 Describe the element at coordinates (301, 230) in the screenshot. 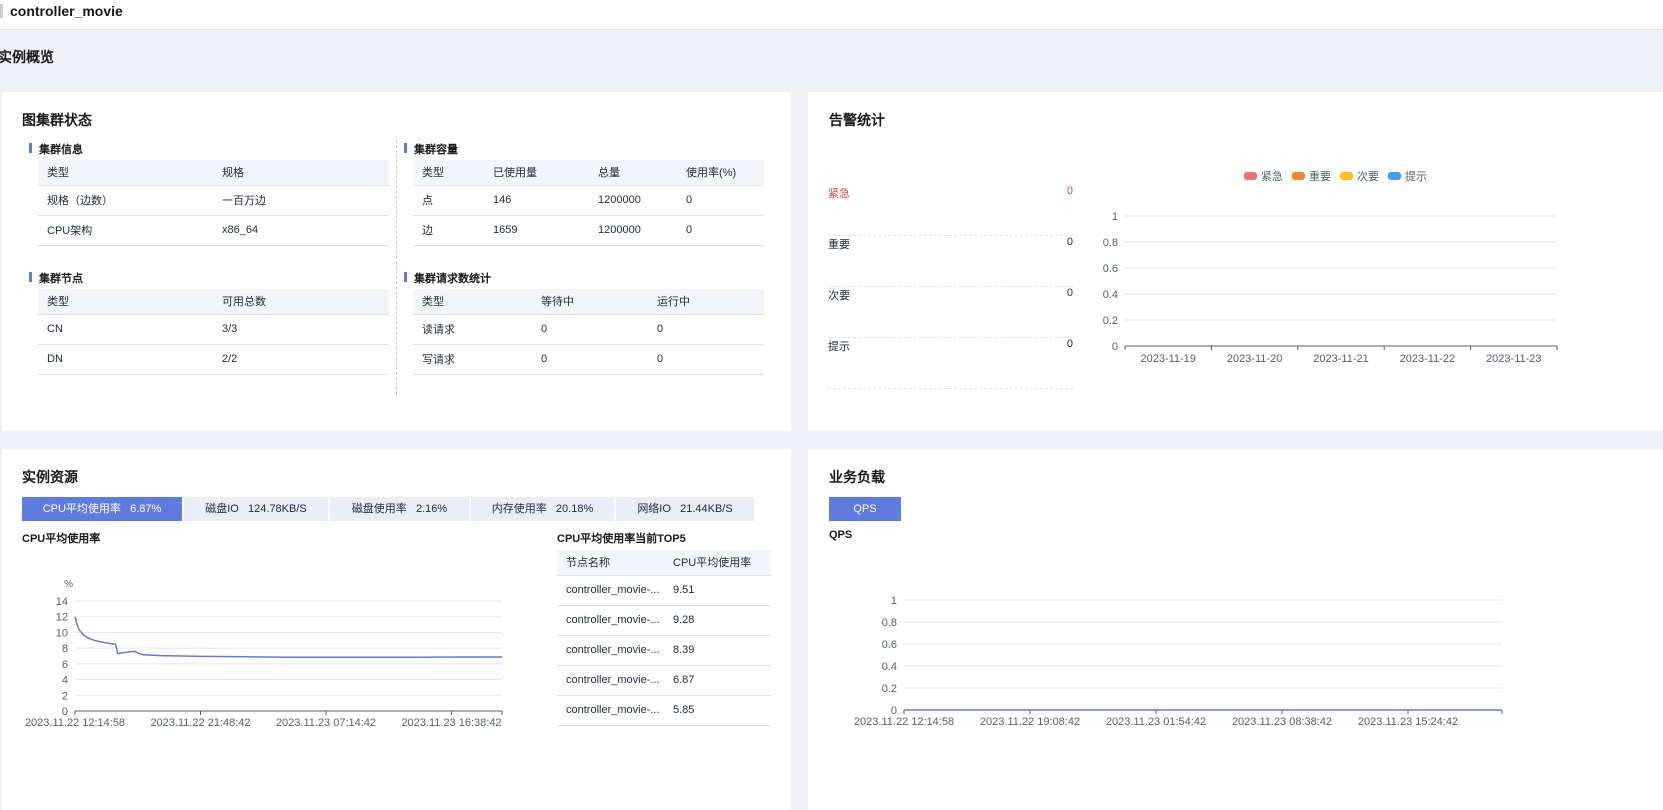

I see `table-cell: x86_64` at that location.